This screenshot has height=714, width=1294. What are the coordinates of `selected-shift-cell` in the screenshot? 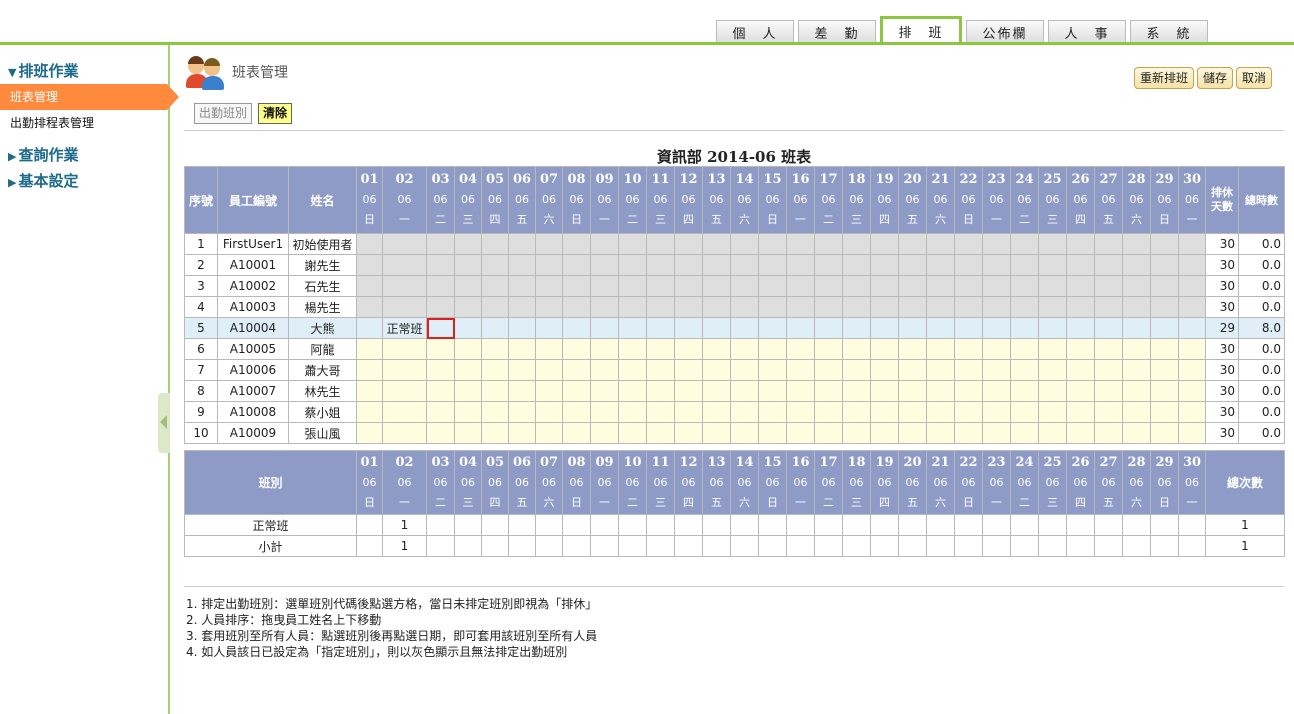 It's located at (440, 328).